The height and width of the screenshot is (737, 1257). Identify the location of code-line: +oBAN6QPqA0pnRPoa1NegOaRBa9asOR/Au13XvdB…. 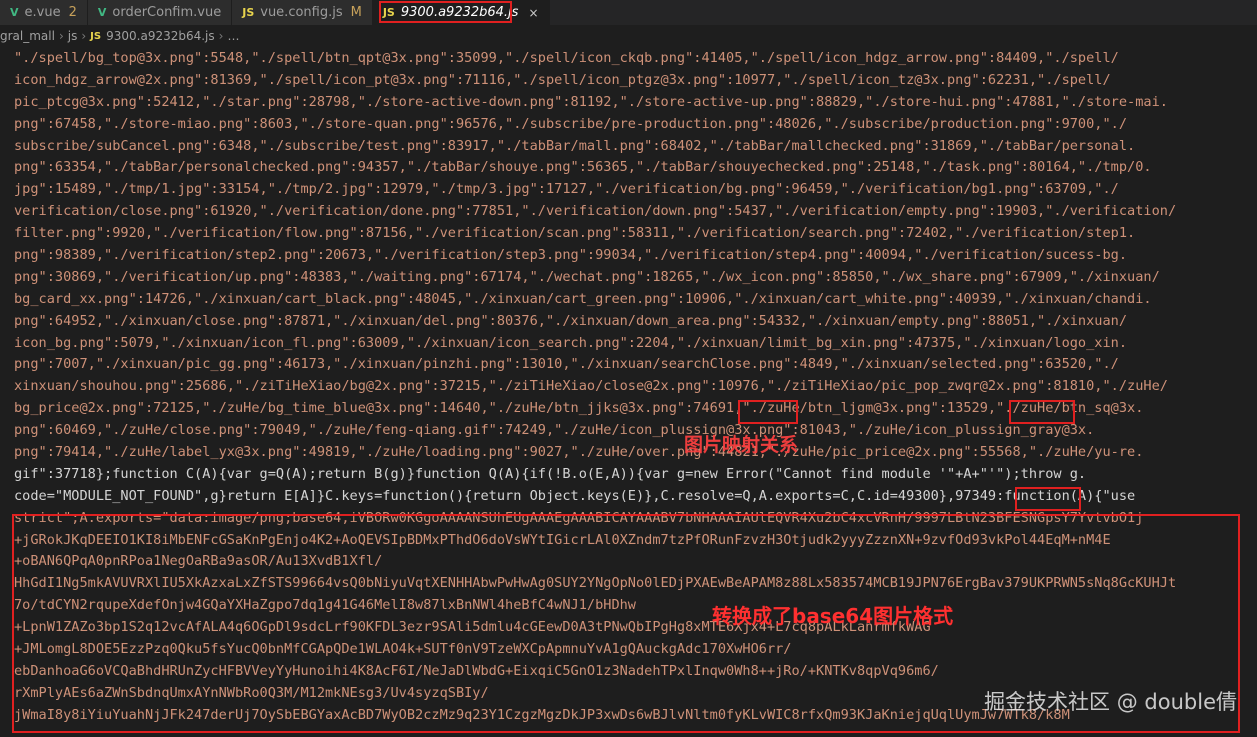
(198, 561).